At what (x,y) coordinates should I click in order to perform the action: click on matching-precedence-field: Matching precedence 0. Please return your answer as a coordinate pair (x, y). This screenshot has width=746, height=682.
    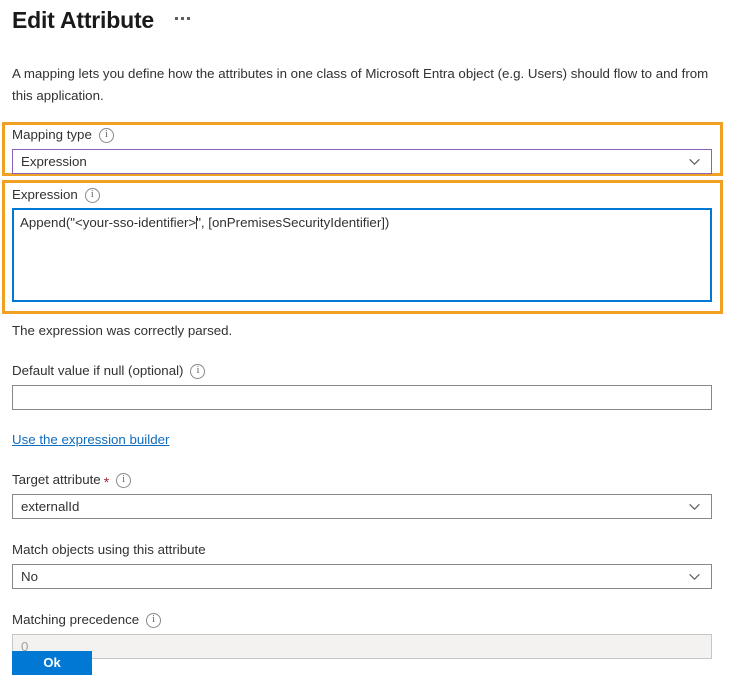
    Looking at the image, I should click on (362, 635).